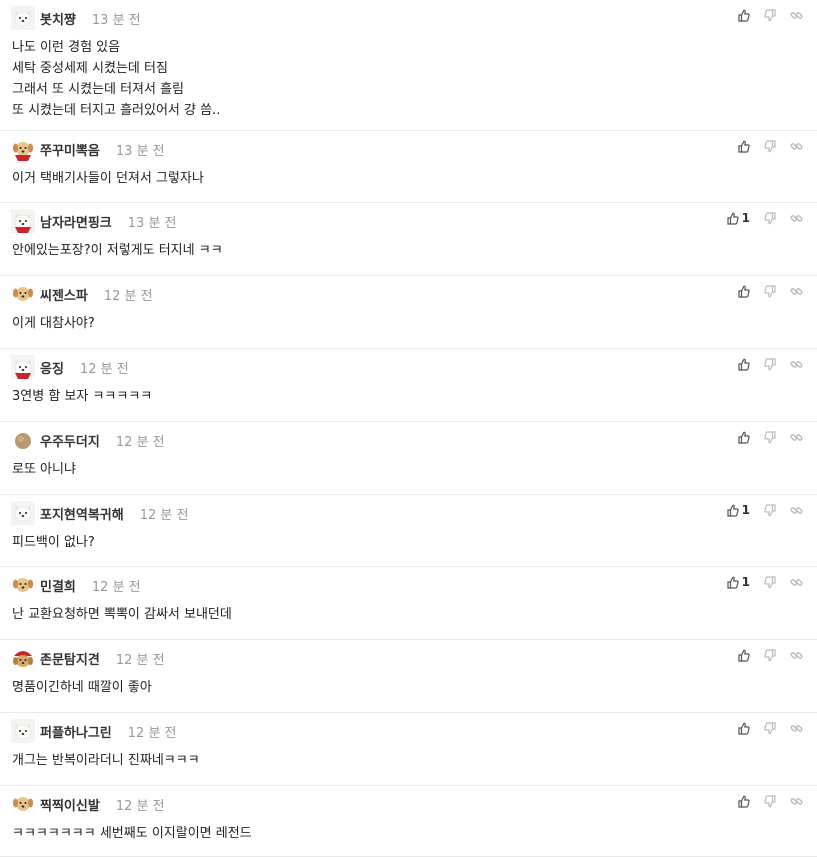 Image resolution: width=817 pixels, height=857 pixels. Describe the element at coordinates (64, 294) in the screenshot. I see `nickname: 씨젠스파` at that location.